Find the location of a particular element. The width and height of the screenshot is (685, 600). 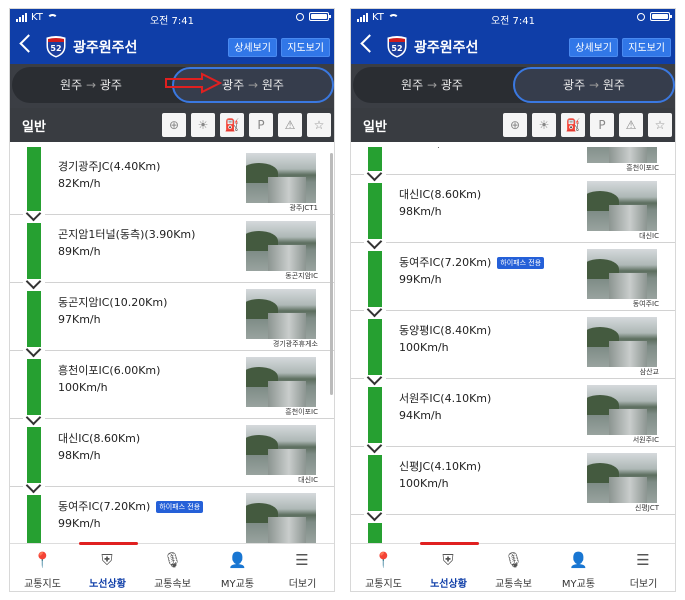

header-bar: 52 광주원주선 상세보기 지도보기 is located at coordinates (172, 46).